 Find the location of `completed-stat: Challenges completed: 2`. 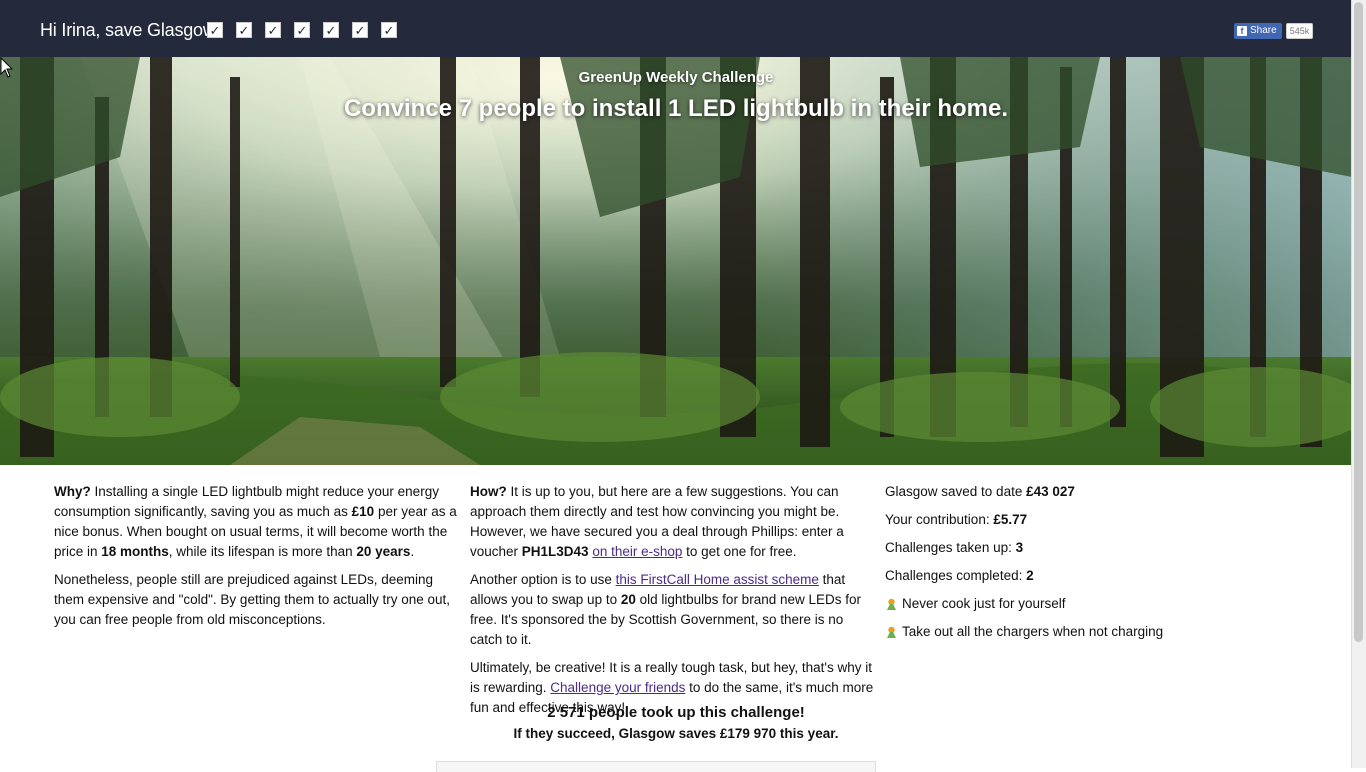

completed-stat: Challenges completed: 2 is located at coordinates (959, 575).